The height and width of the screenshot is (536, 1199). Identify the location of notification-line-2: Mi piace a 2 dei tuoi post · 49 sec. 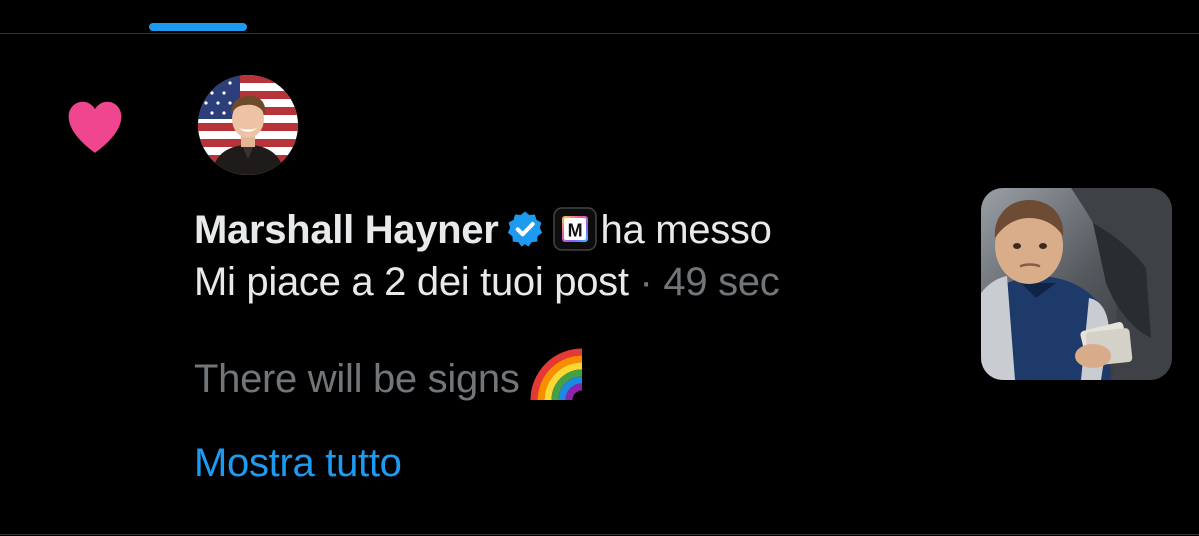
(564, 282).